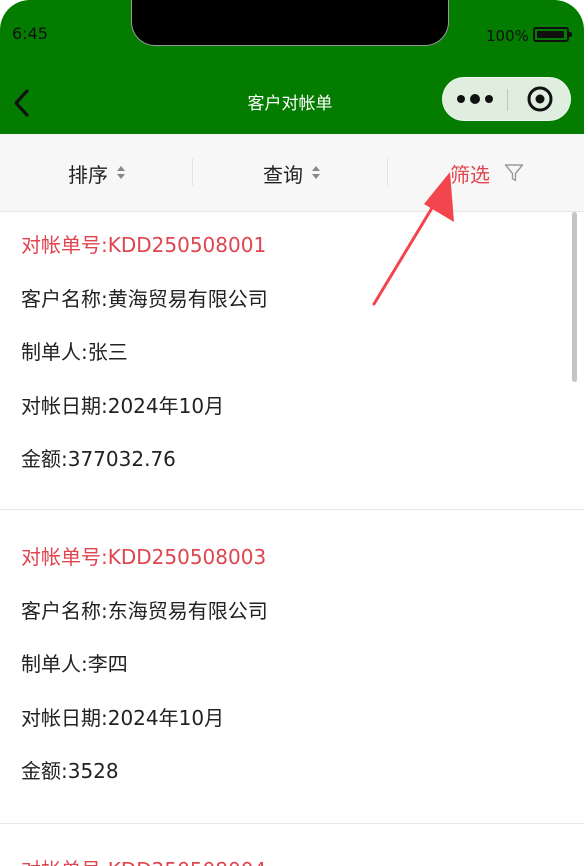 The height and width of the screenshot is (866, 588). What do you see at coordinates (290, 104) in the screenshot?
I see `page-title: 客户对帐单` at bounding box center [290, 104].